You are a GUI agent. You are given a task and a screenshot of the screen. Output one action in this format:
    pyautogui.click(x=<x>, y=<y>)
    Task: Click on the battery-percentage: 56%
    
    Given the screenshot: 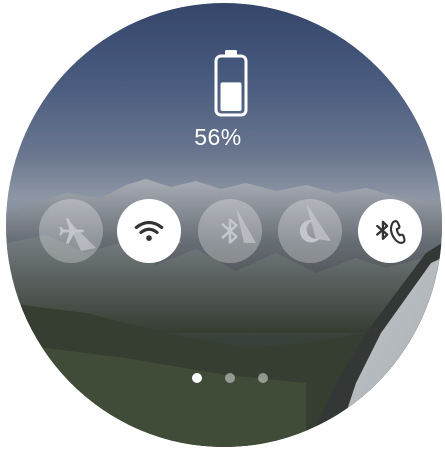 What is the action you would take?
    pyautogui.click(x=218, y=137)
    